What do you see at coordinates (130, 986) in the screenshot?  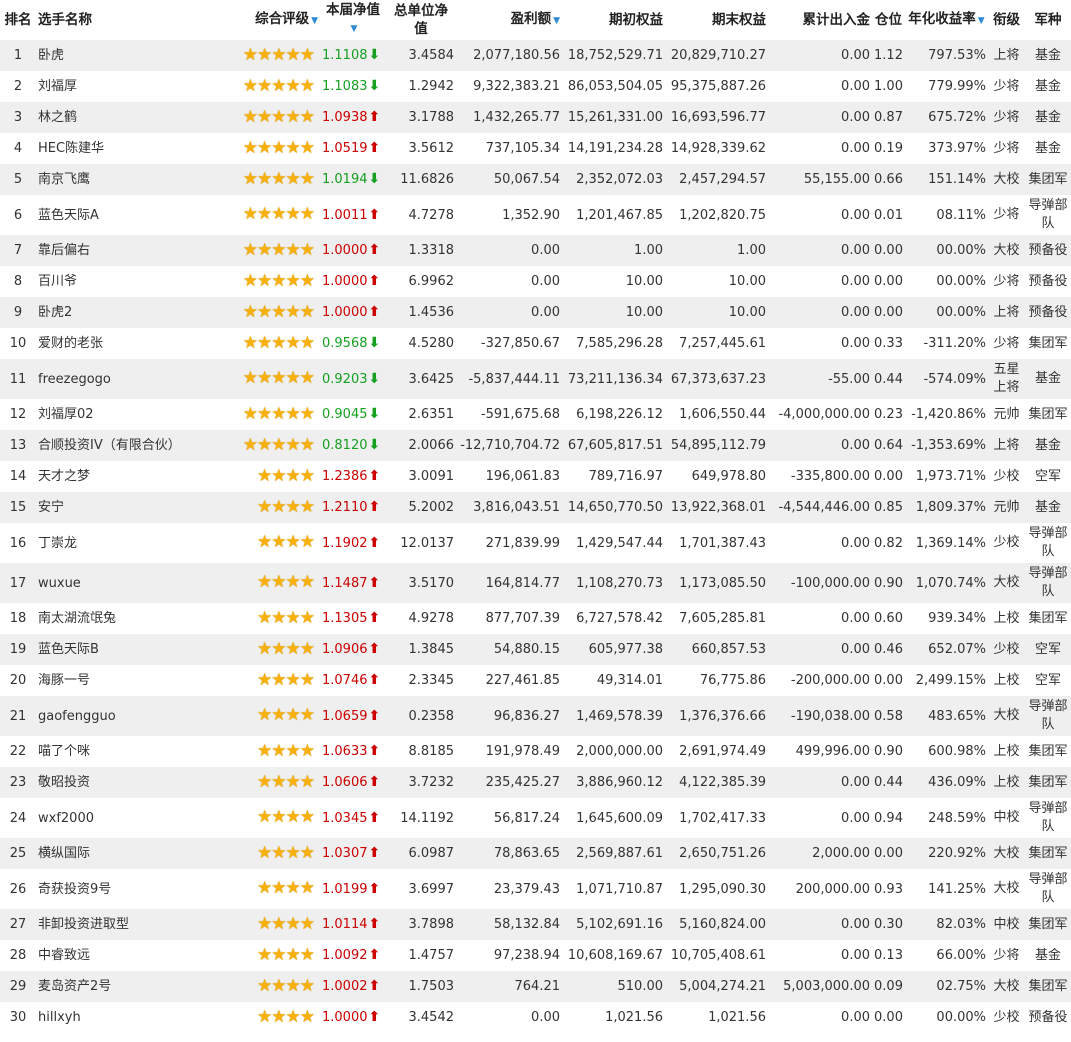 I see `cell-name: 麦岛资产2号` at bounding box center [130, 986].